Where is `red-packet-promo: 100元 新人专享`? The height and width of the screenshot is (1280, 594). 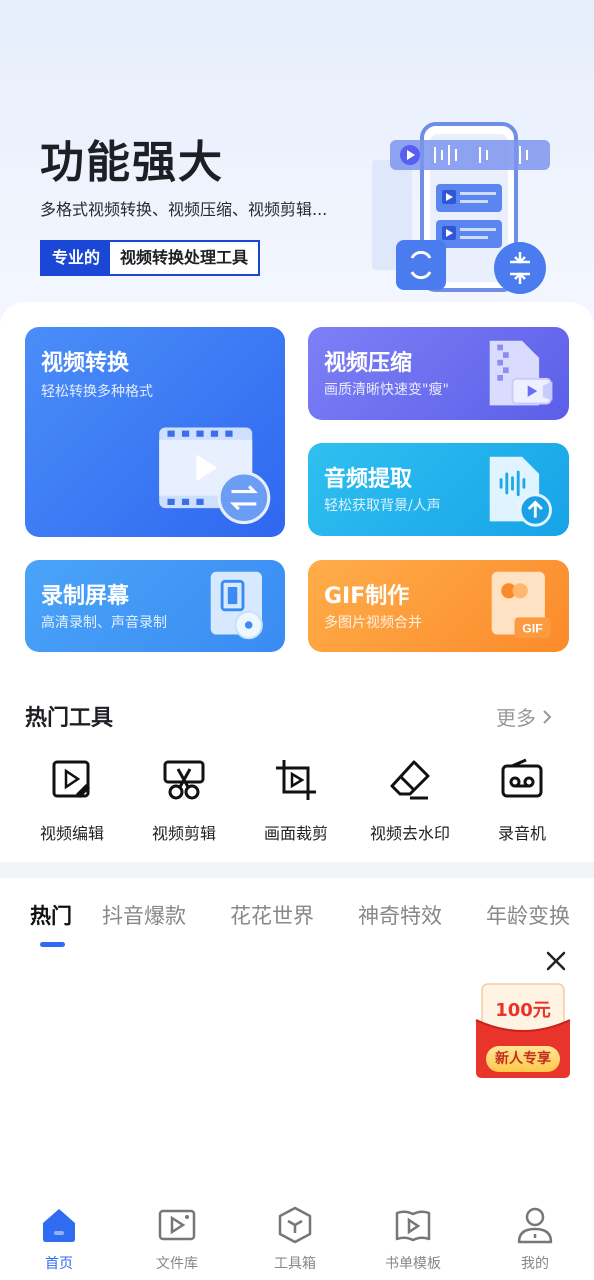 red-packet-promo: 100元 新人专享 is located at coordinates (523, 1030).